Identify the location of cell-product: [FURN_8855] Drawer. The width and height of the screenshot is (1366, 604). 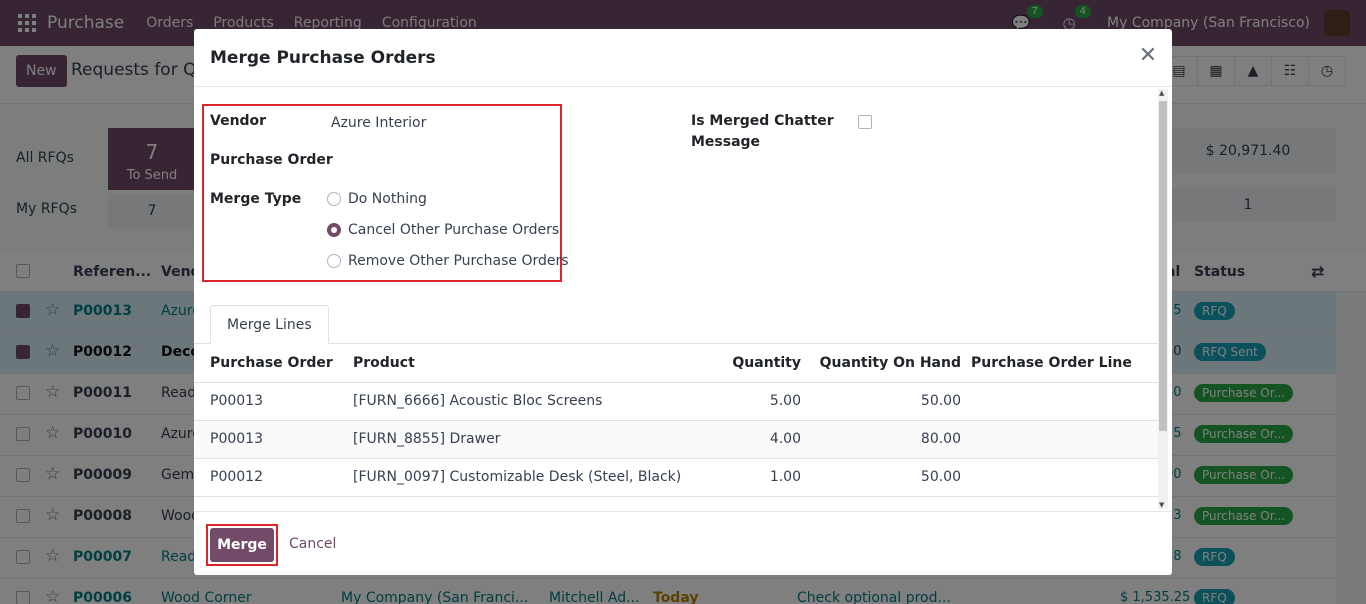
(518, 439).